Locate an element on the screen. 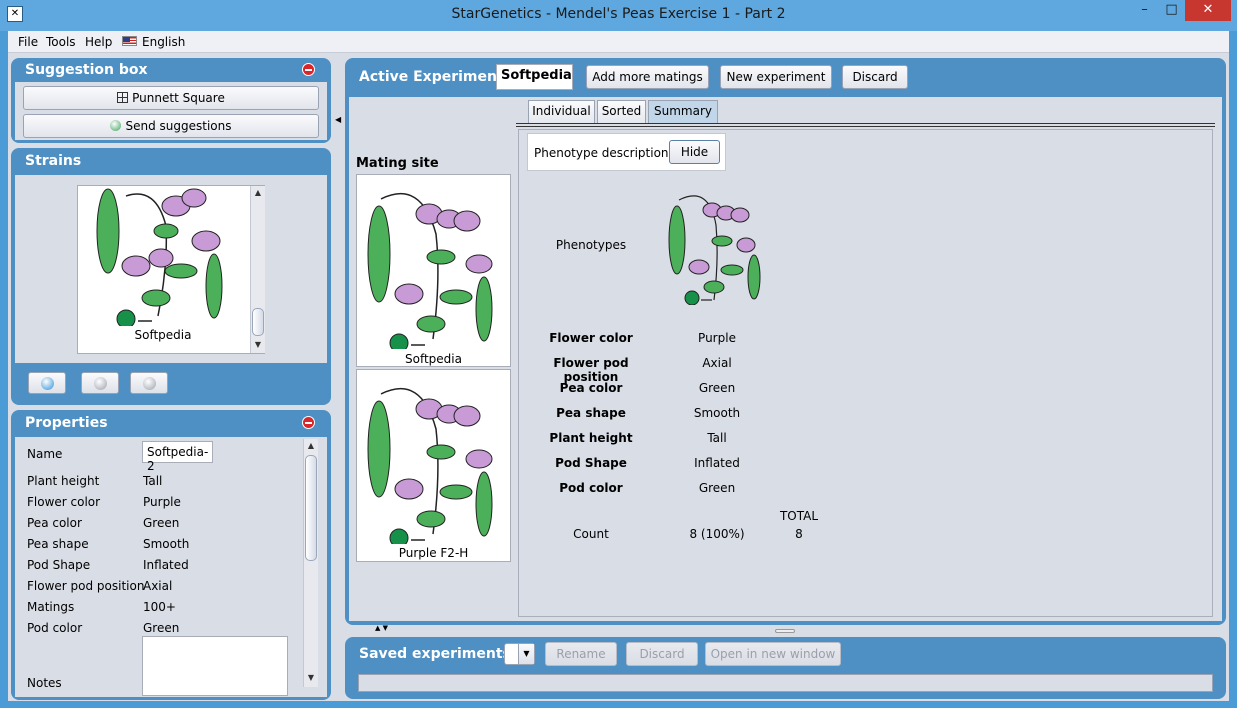 The height and width of the screenshot is (708, 1237). send-suggestions-label: Send suggestions is located at coordinates (178, 126).